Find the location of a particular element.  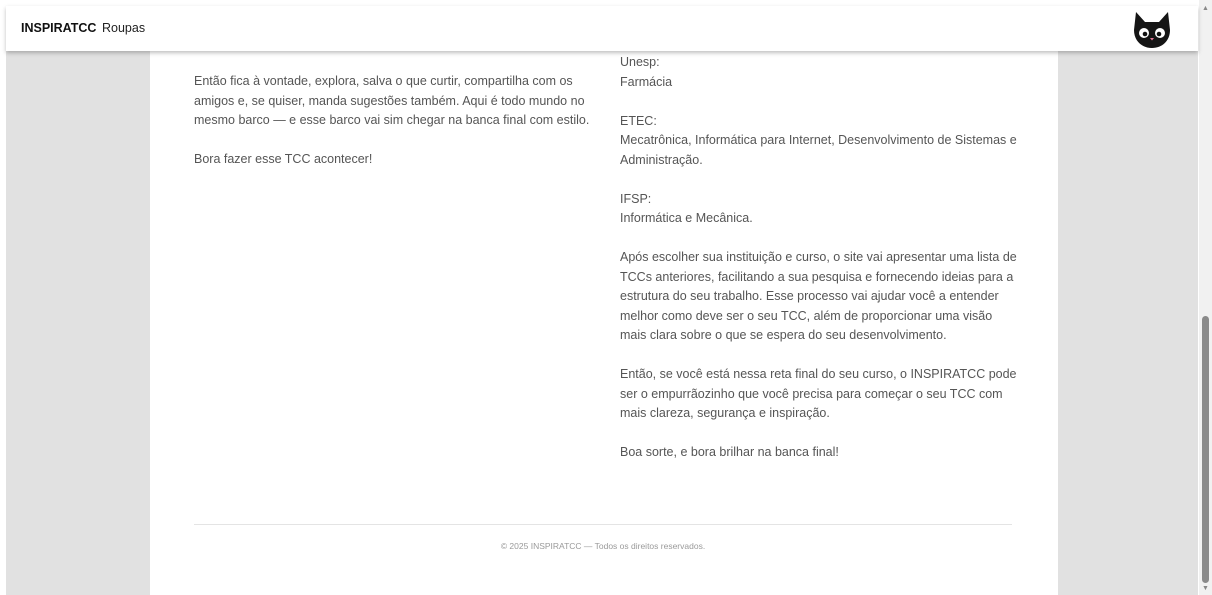

footer-divider is located at coordinates (603, 524).